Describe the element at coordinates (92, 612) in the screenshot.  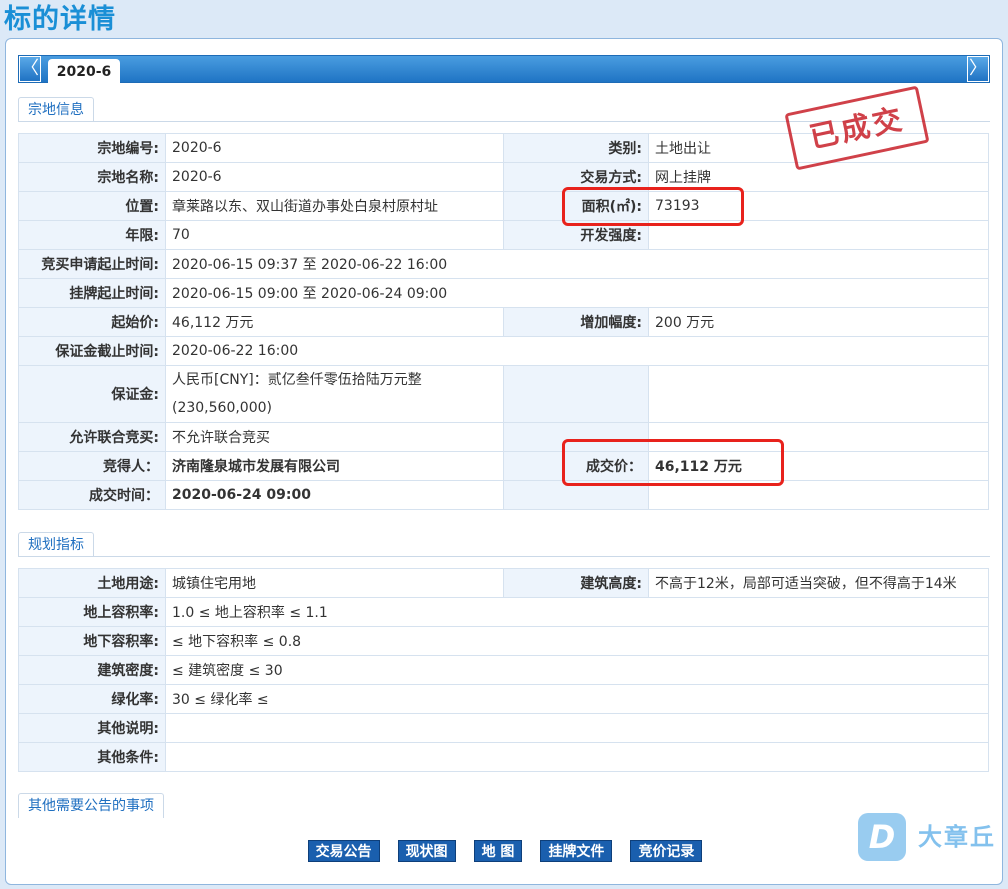
I see `far-above-label: 地上容积率:` at that location.